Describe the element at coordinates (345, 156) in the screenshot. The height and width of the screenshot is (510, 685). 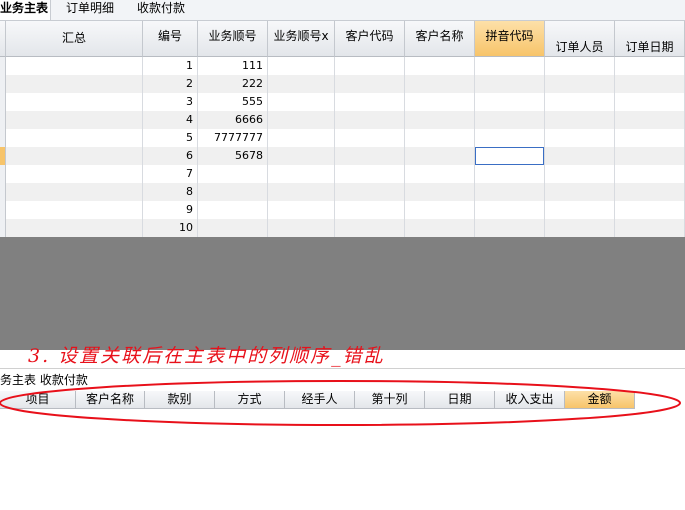
I see `table-row: 6 5678` at that location.